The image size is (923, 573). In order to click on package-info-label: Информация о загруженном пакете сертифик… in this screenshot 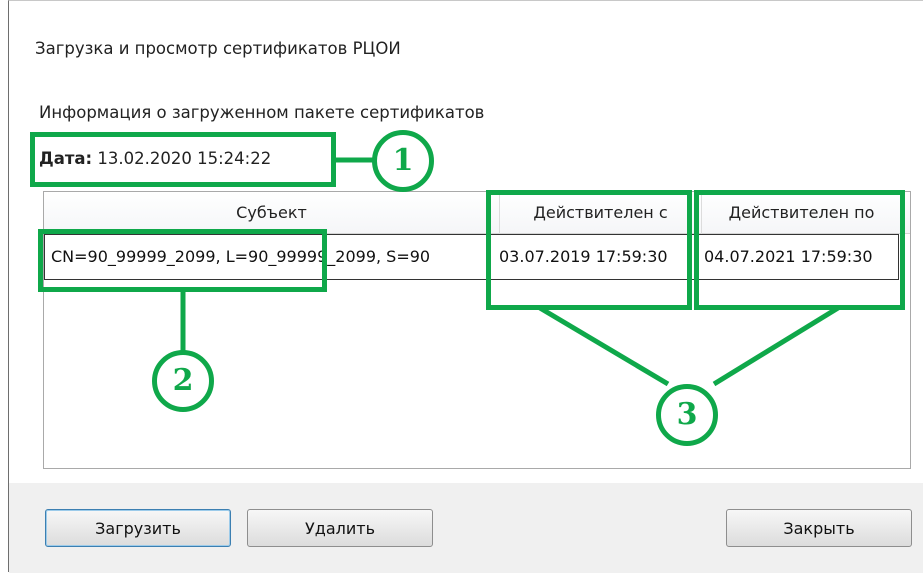, I will do `click(262, 112)`.